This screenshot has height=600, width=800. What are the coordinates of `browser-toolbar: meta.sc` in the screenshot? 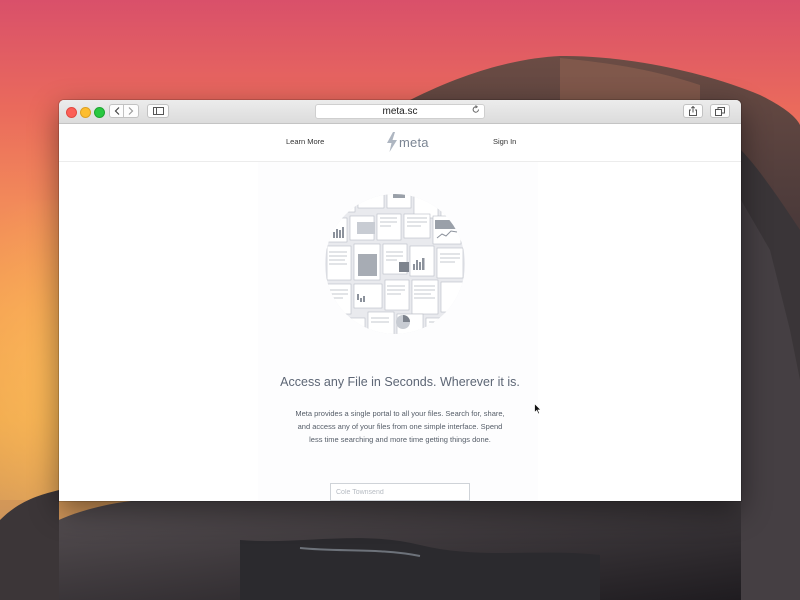 It's located at (400, 112).